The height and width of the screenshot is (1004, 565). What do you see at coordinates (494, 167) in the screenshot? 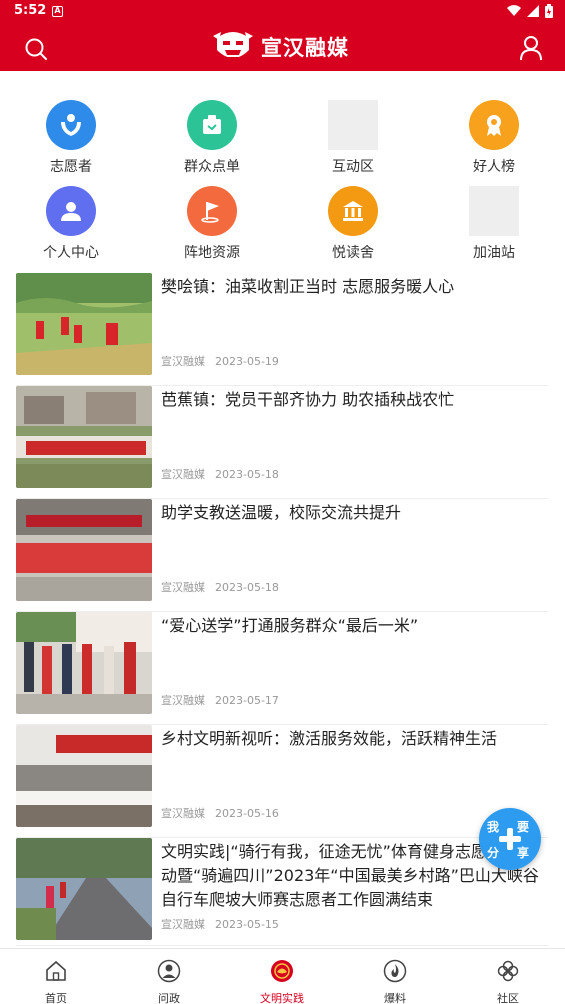
I see `grid-label: 好人榜` at bounding box center [494, 167].